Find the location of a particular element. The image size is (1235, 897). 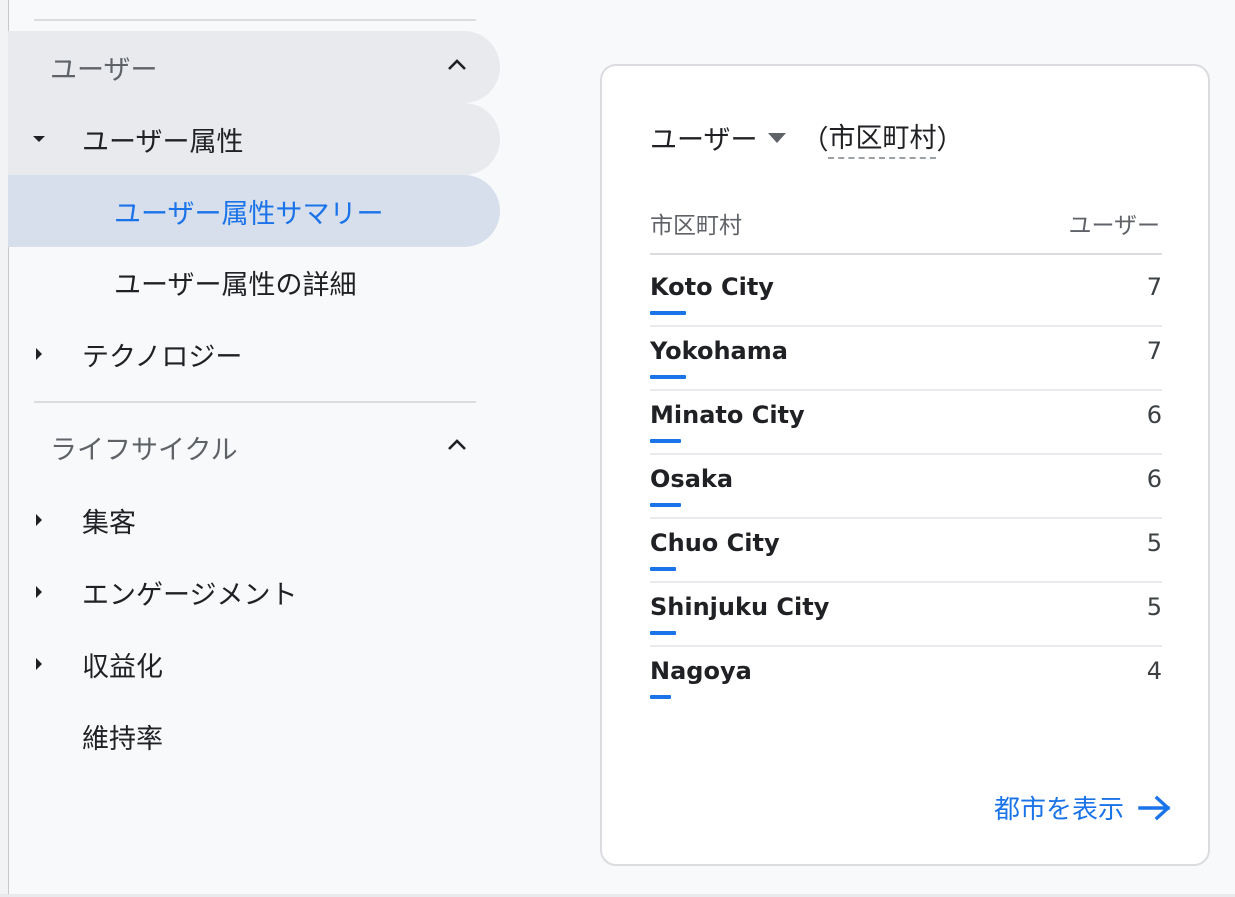

sidebar-item-acquisition: 集客 is located at coordinates (254, 520).